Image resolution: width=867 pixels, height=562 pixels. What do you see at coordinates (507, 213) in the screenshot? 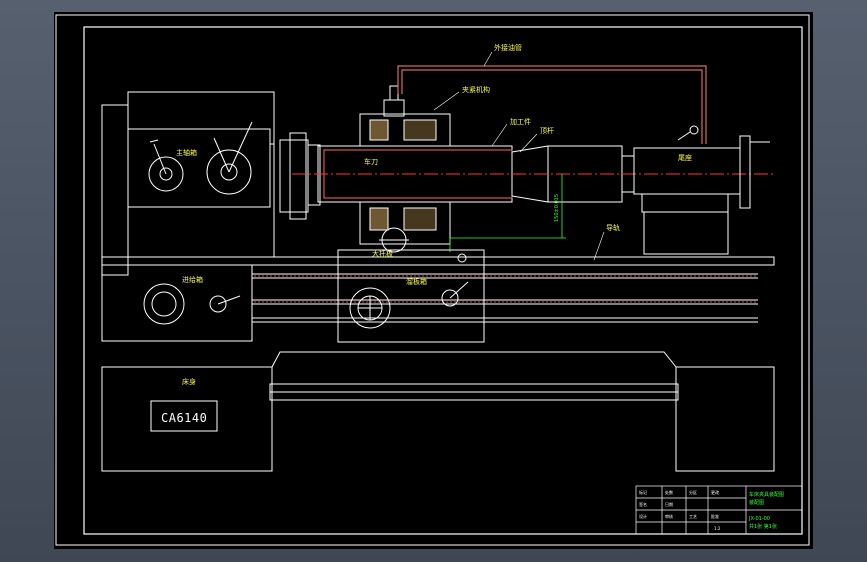
I see `dimension` at bounding box center [507, 213].